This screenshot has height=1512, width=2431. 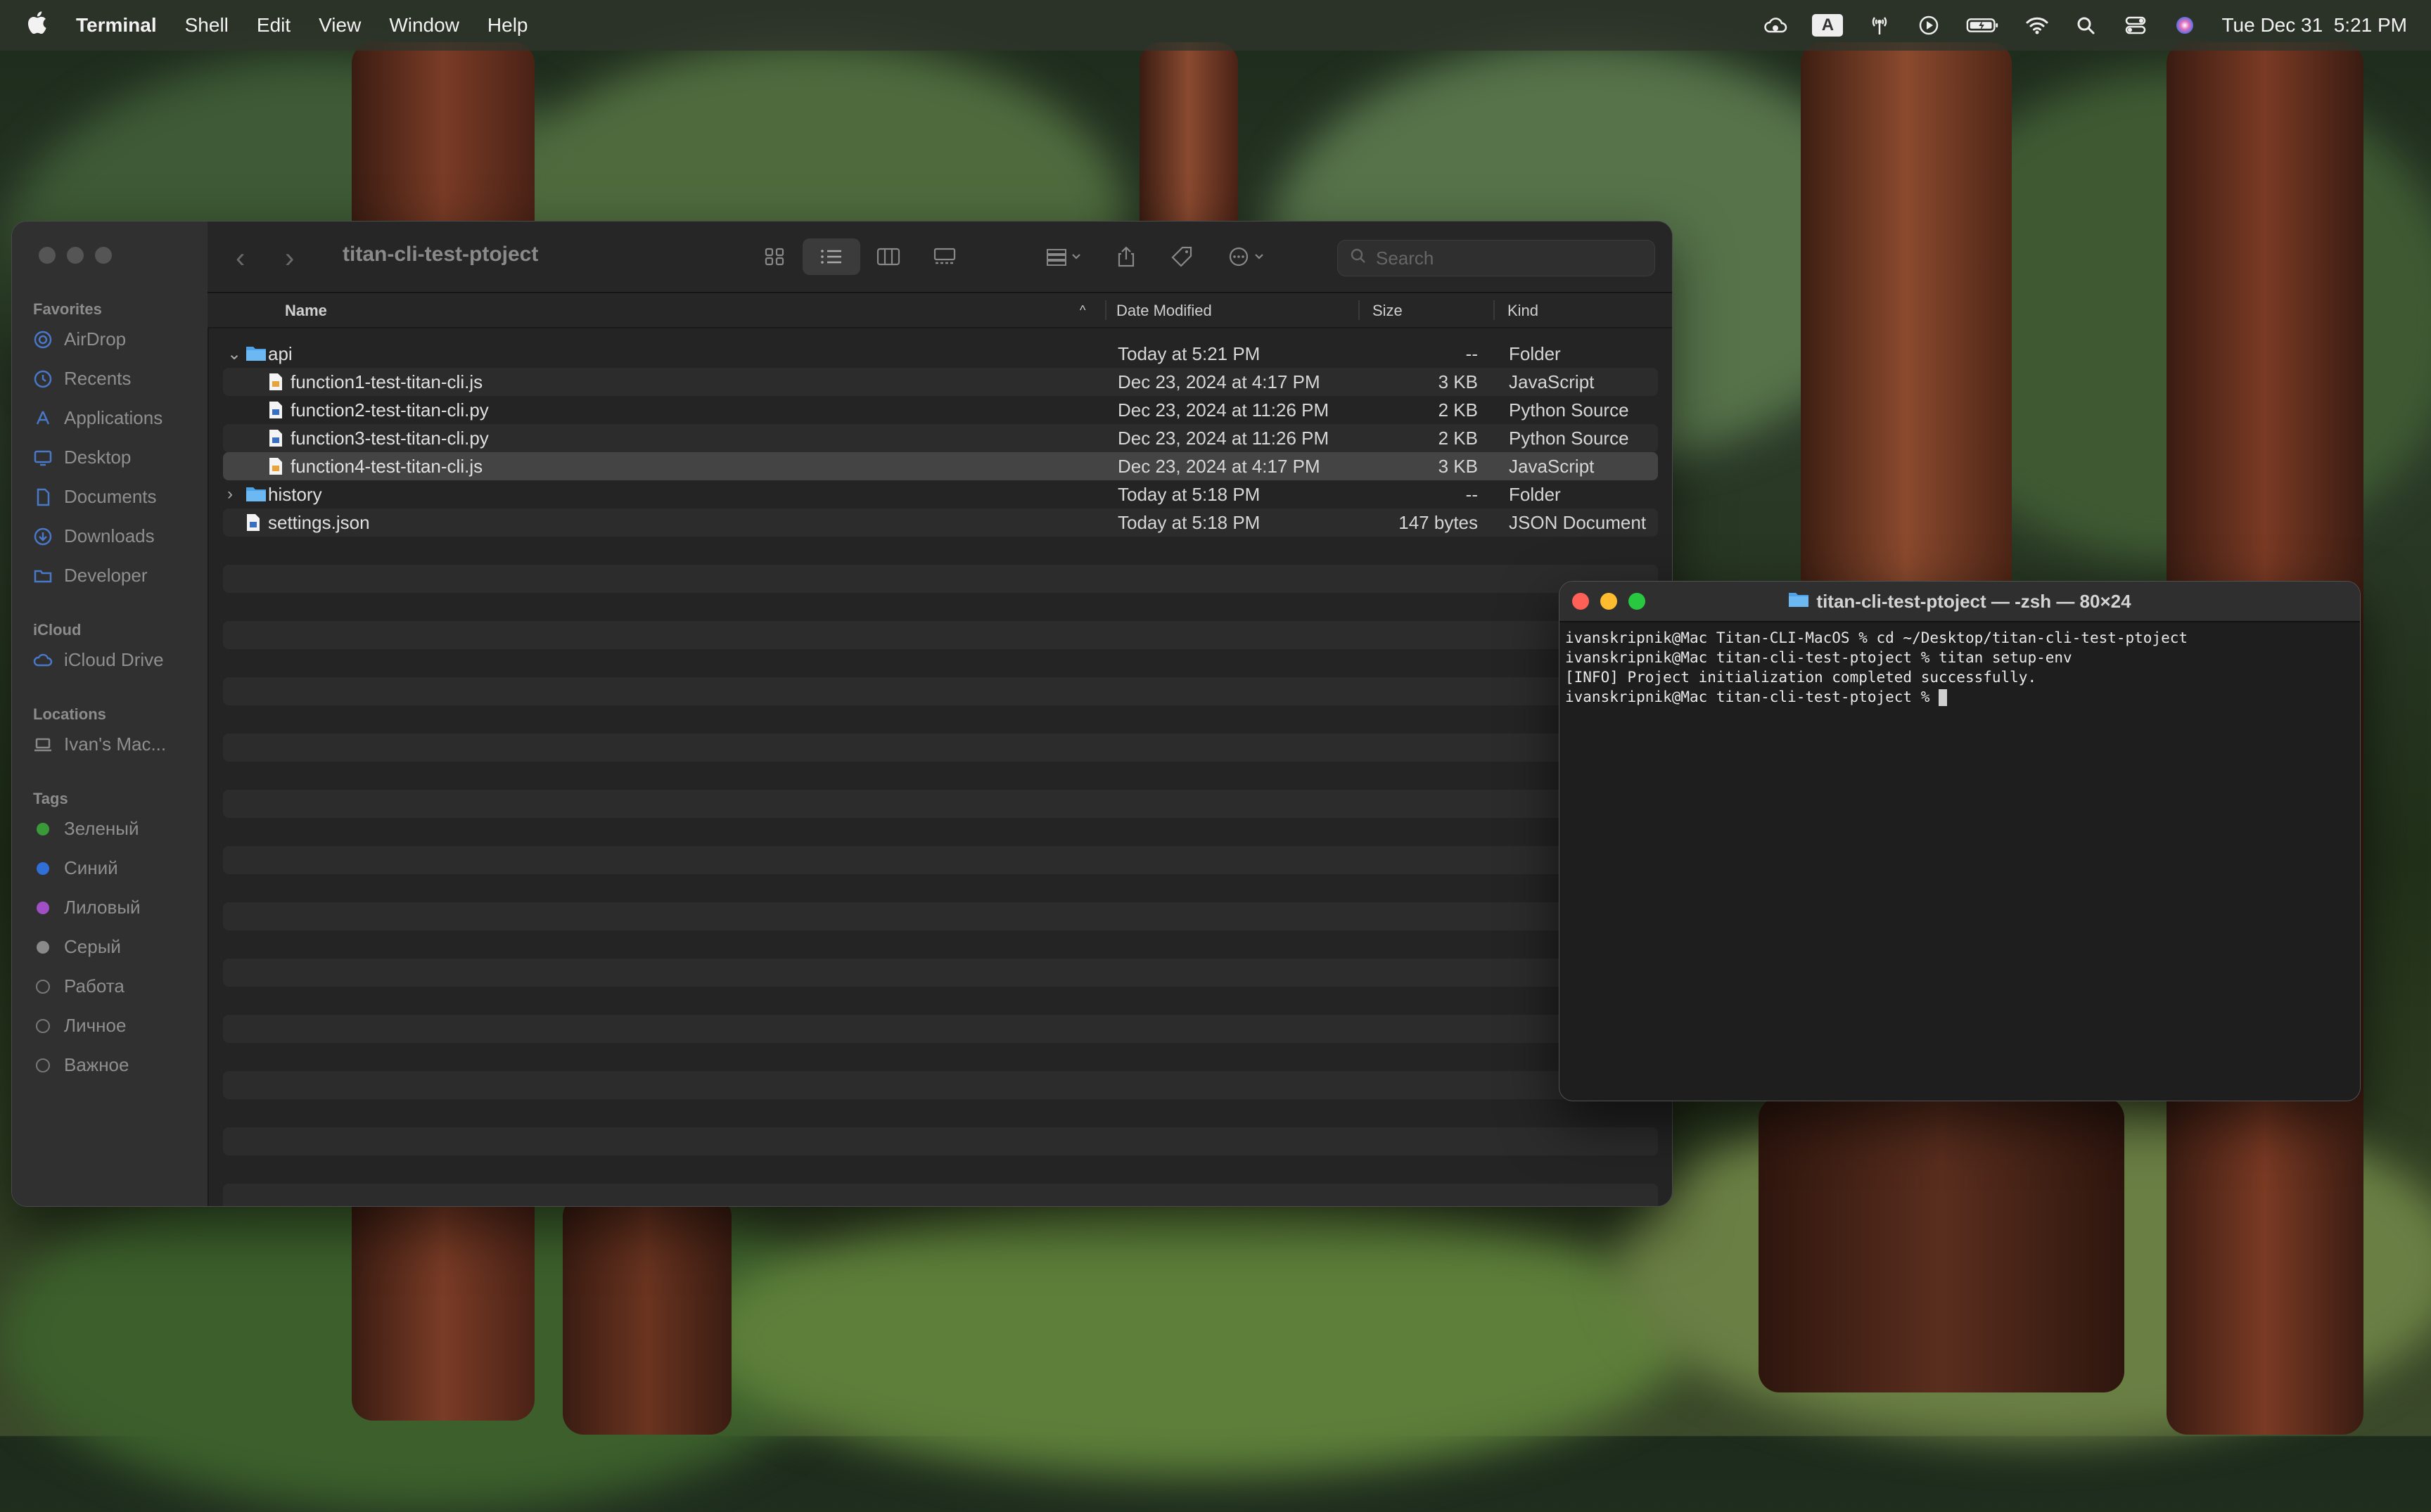 What do you see at coordinates (1387, 311) in the screenshot?
I see `column-size-header: Size` at bounding box center [1387, 311].